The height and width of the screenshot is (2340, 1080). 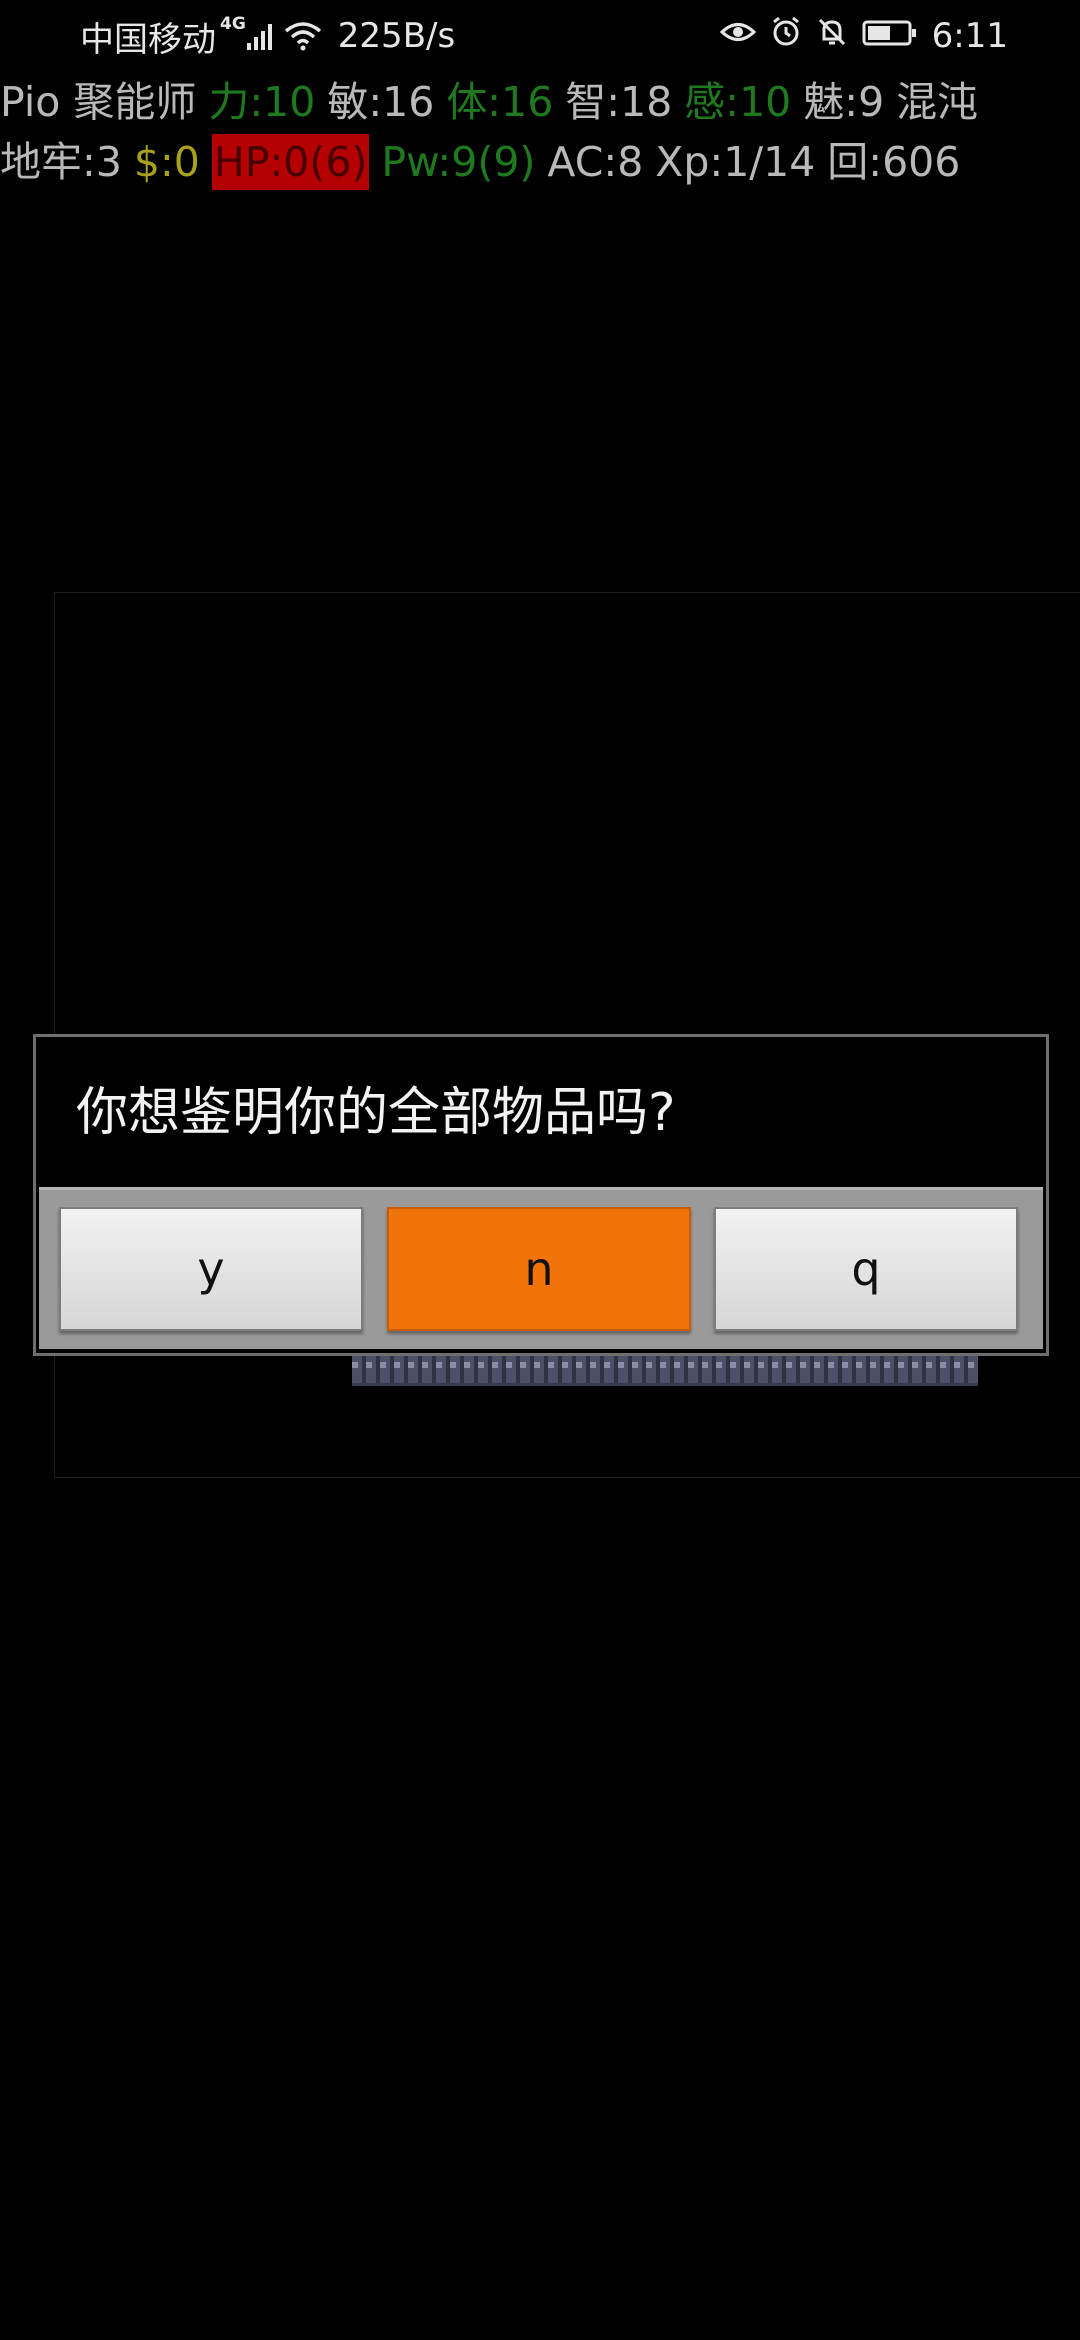 What do you see at coordinates (737, 36) in the screenshot?
I see `eye-icon` at bounding box center [737, 36].